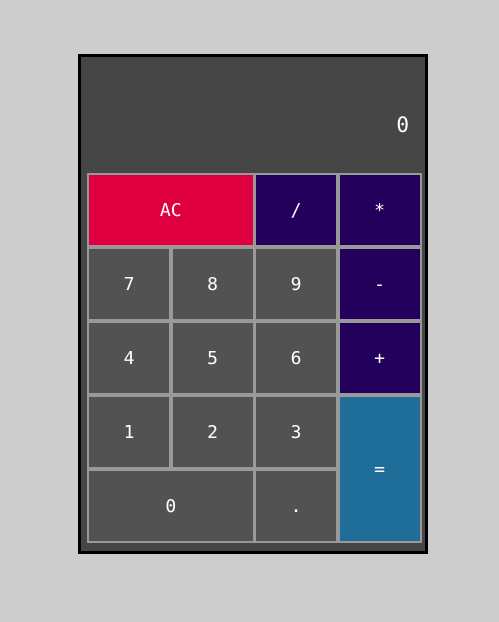  Describe the element at coordinates (402, 125) in the screenshot. I see `display-value: 0` at that location.